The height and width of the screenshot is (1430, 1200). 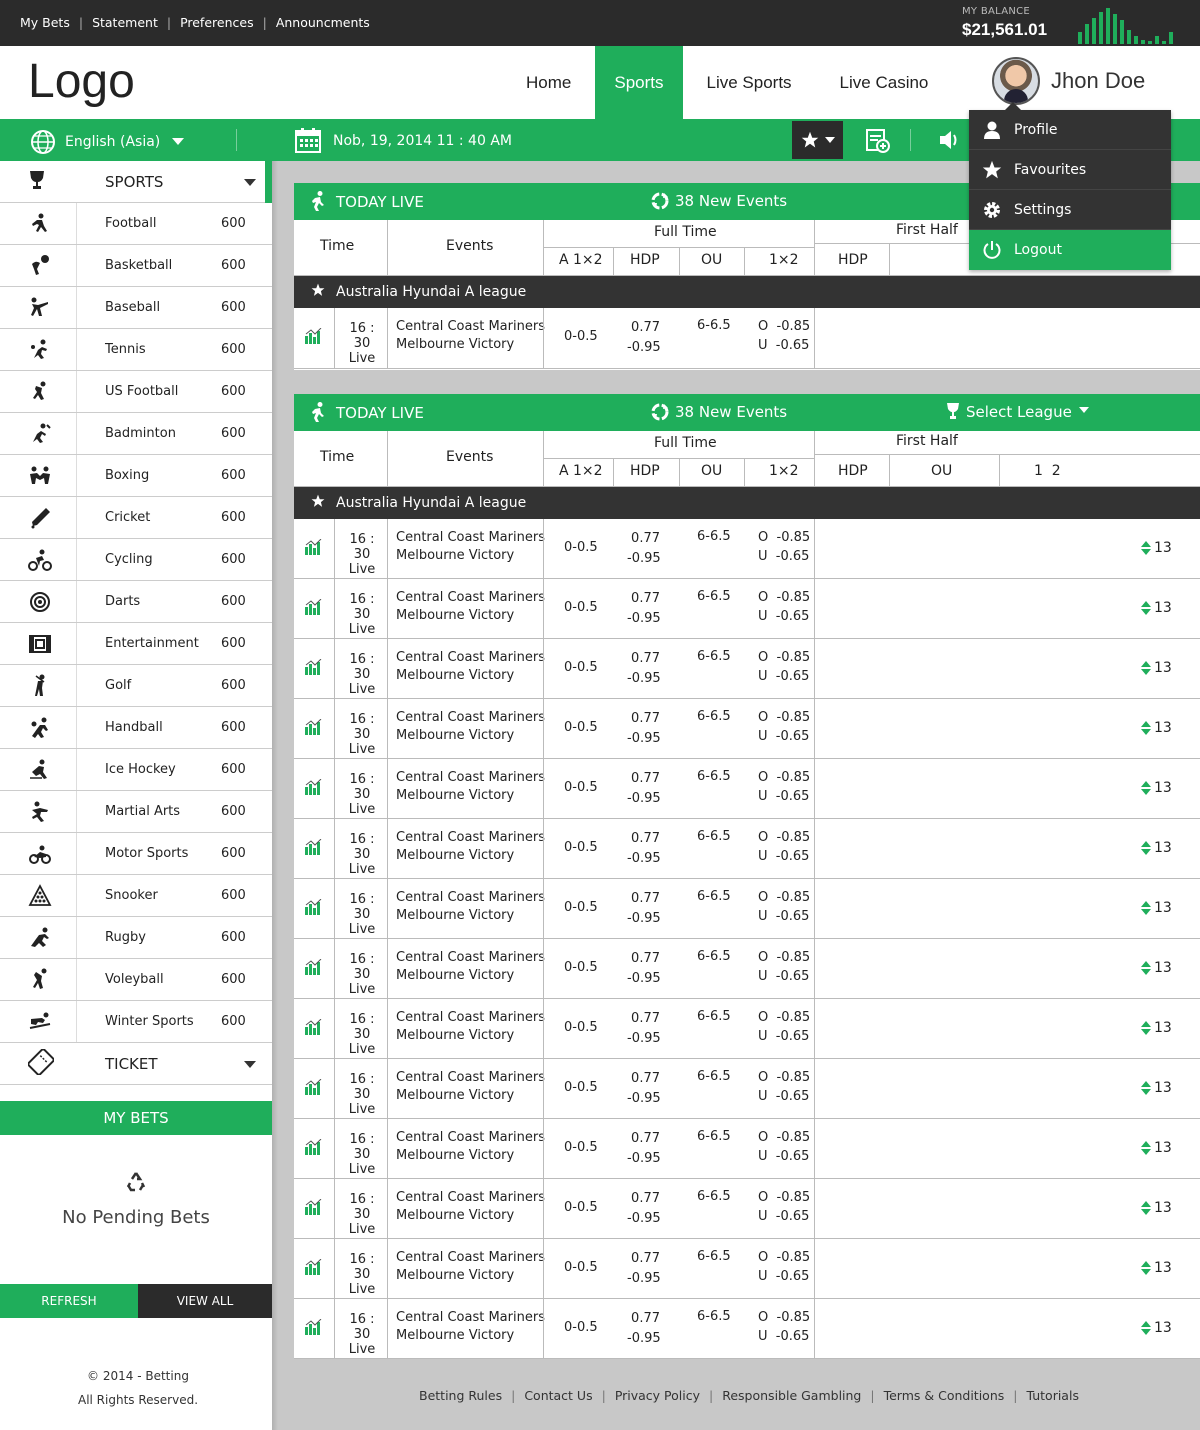 What do you see at coordinates (944, 1395) in the screenshot?
I see `footer-link-terms: Terms & Conditions` at bounding box center [944, 1395].